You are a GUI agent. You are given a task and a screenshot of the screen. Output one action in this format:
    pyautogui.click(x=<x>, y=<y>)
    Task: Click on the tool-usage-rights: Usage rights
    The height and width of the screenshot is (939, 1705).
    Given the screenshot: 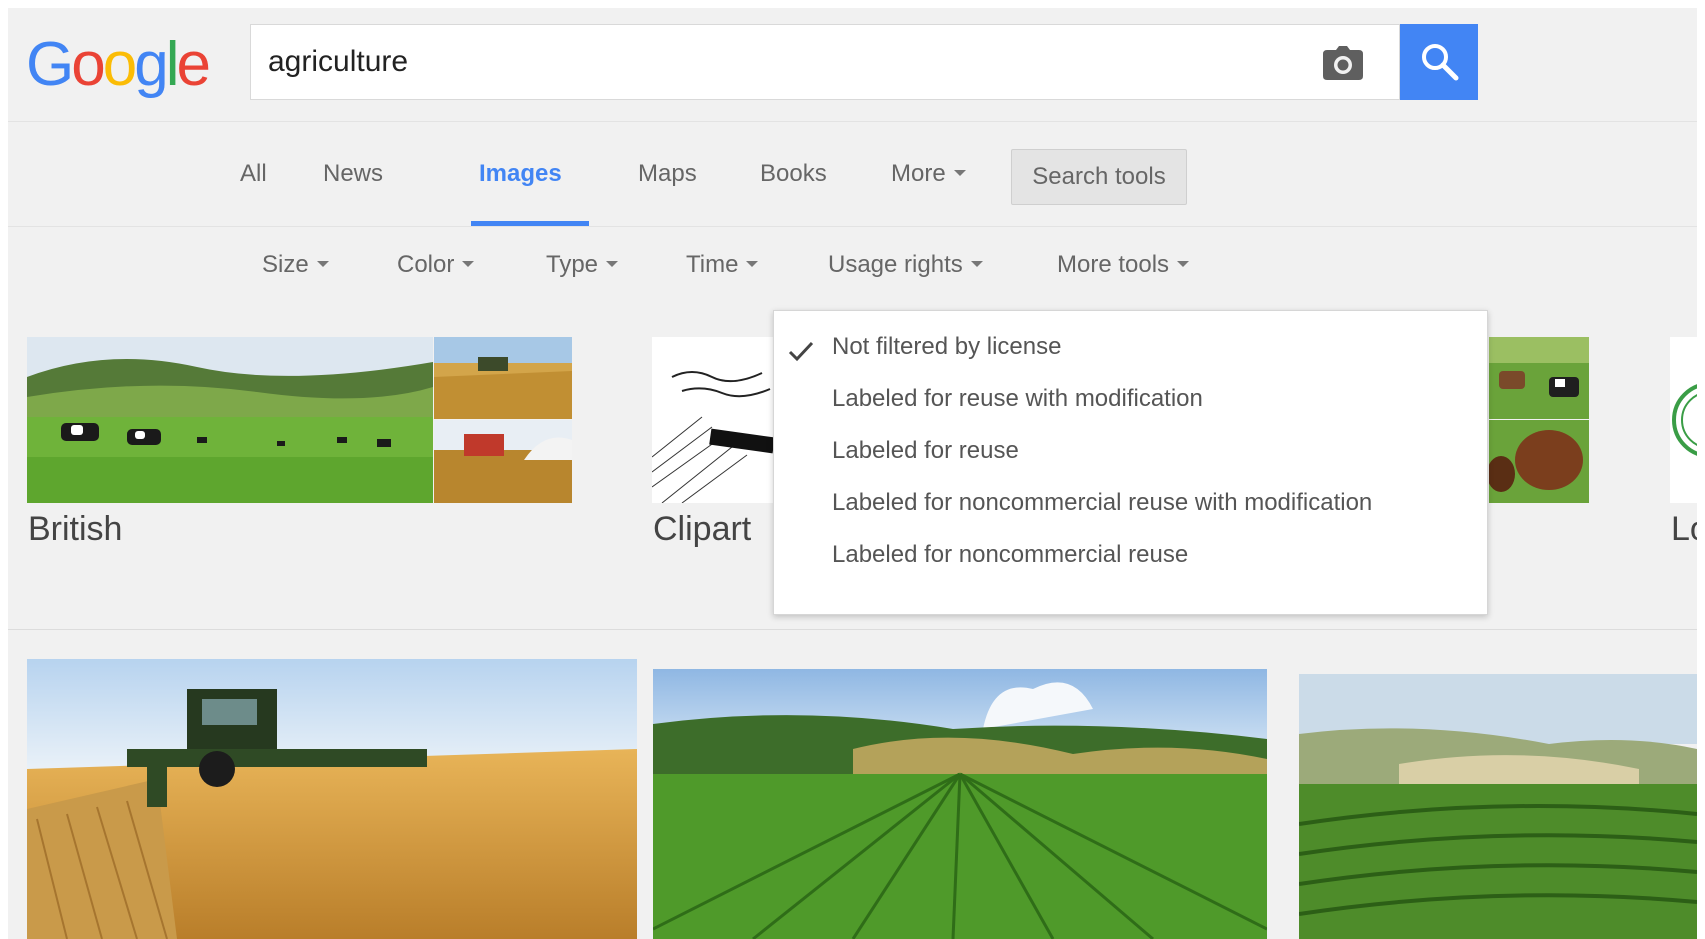 What is the action you would take?
    pyautogui.click(x=905, y=265)
    